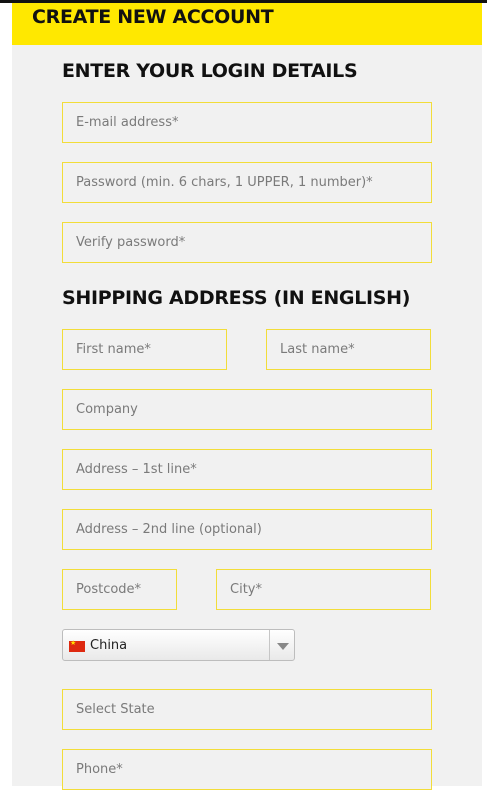 The image size is (487, 790). I want to click on verify-password-field-wrapper, so click(247, 242).